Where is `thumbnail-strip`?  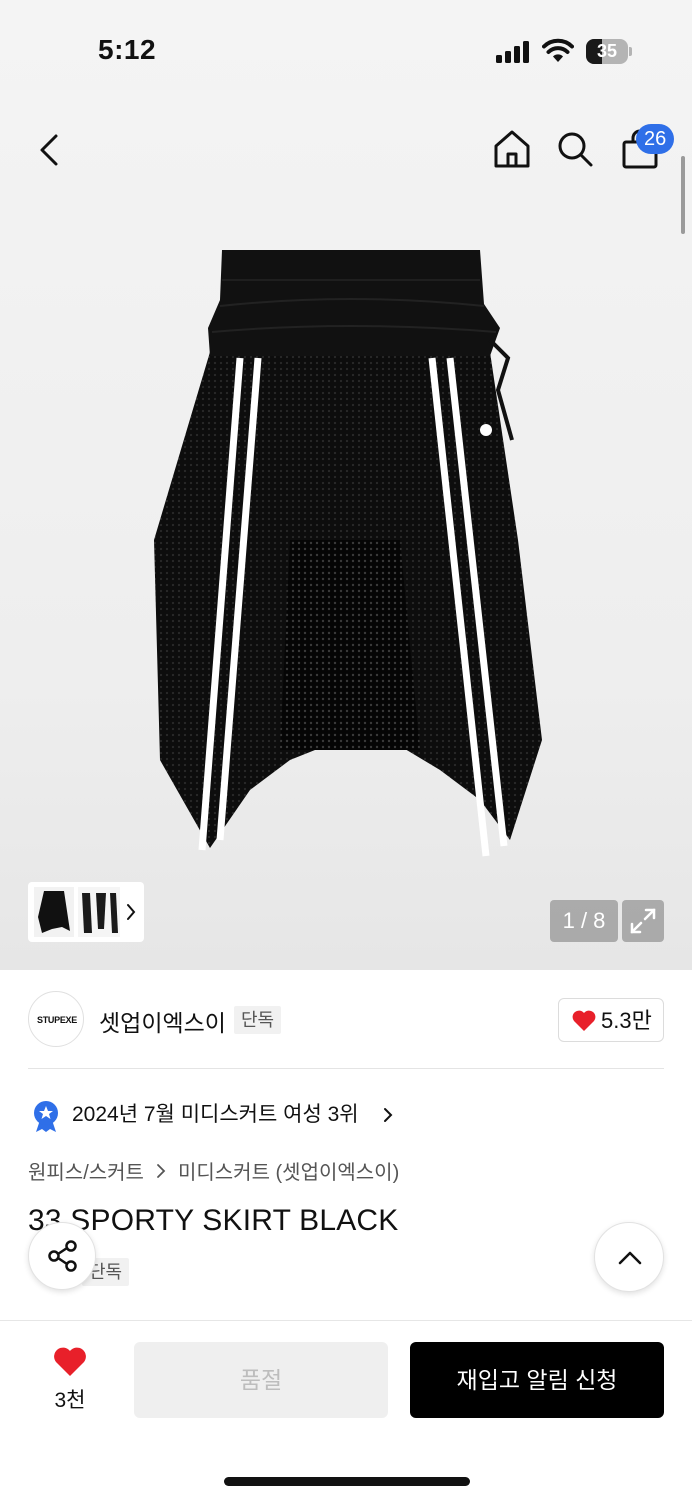 thumbnail-strip is located at coordinates (86, 912).